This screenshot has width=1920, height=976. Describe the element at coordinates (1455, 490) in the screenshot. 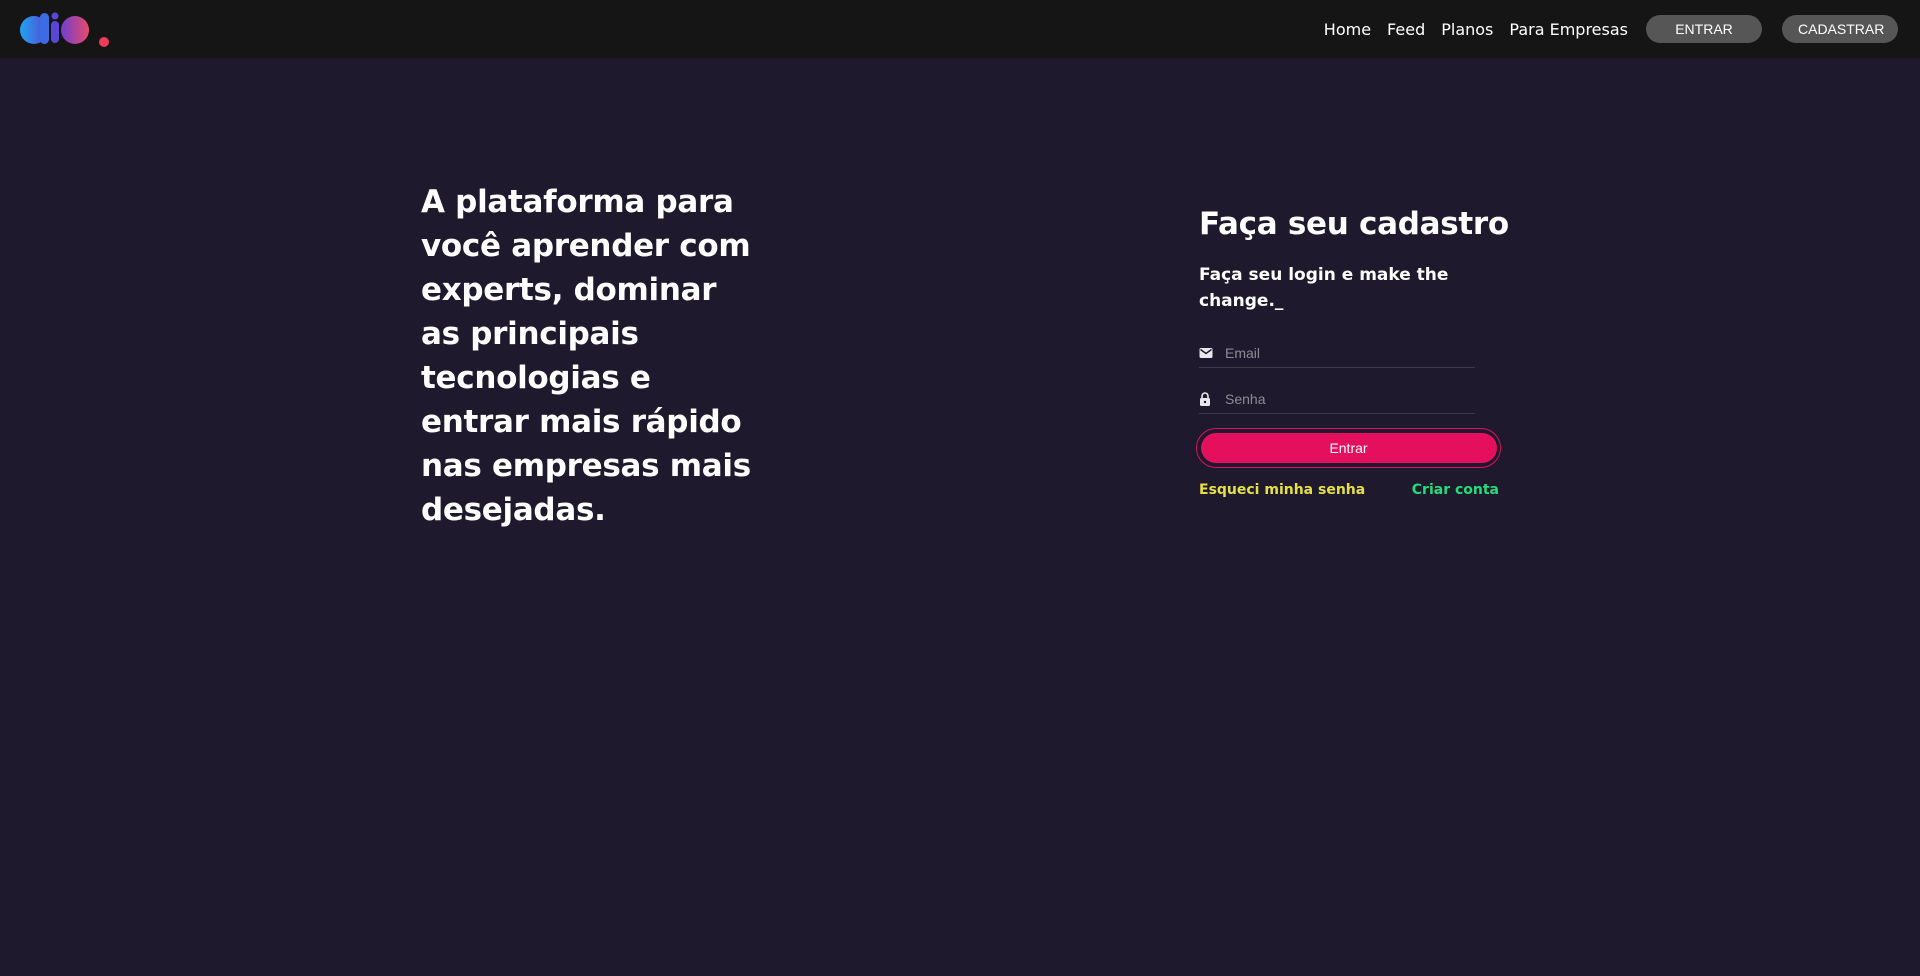

I see `create-account-link: Criar conta` at that location.